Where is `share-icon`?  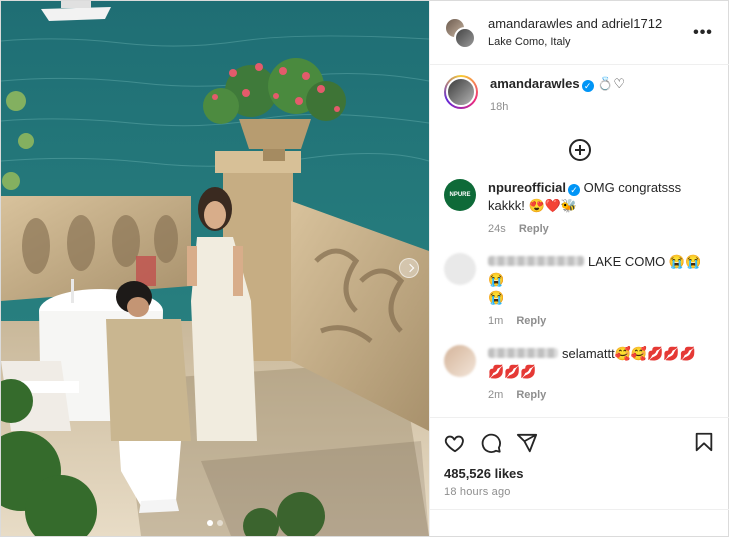
share-icon is located at coordinates (527, 443).